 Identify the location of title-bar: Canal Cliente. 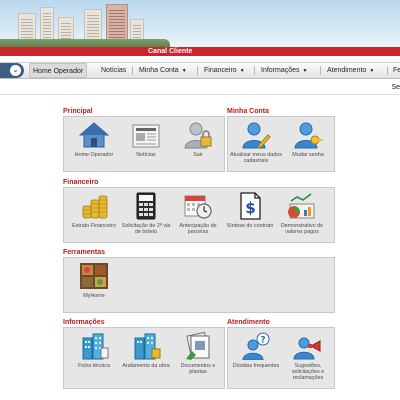
(200, 51).